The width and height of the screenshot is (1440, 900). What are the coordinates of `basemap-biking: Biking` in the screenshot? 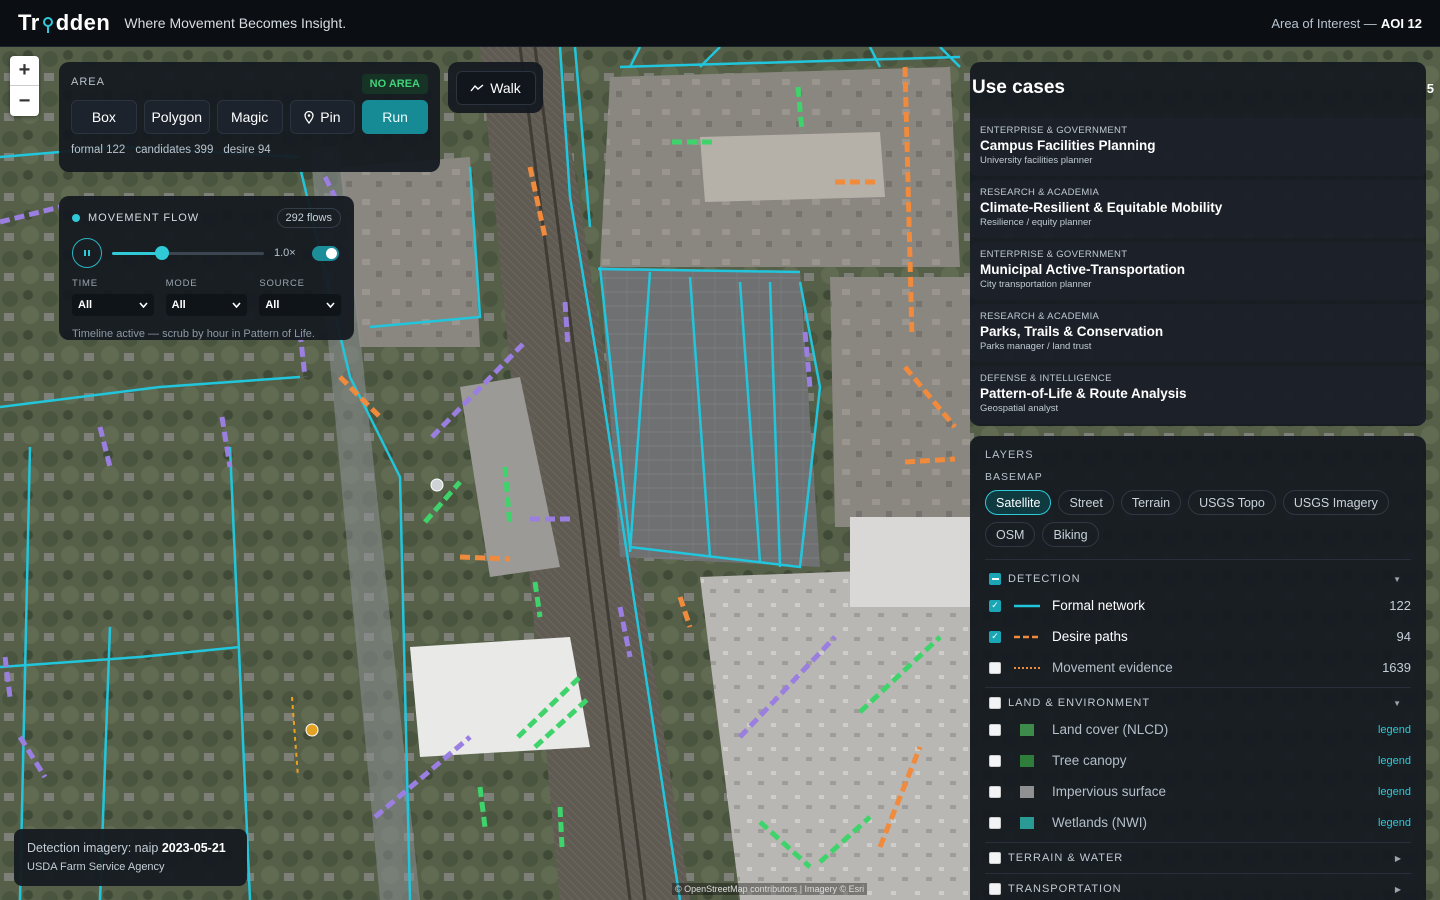 It's located at (1070, 534).